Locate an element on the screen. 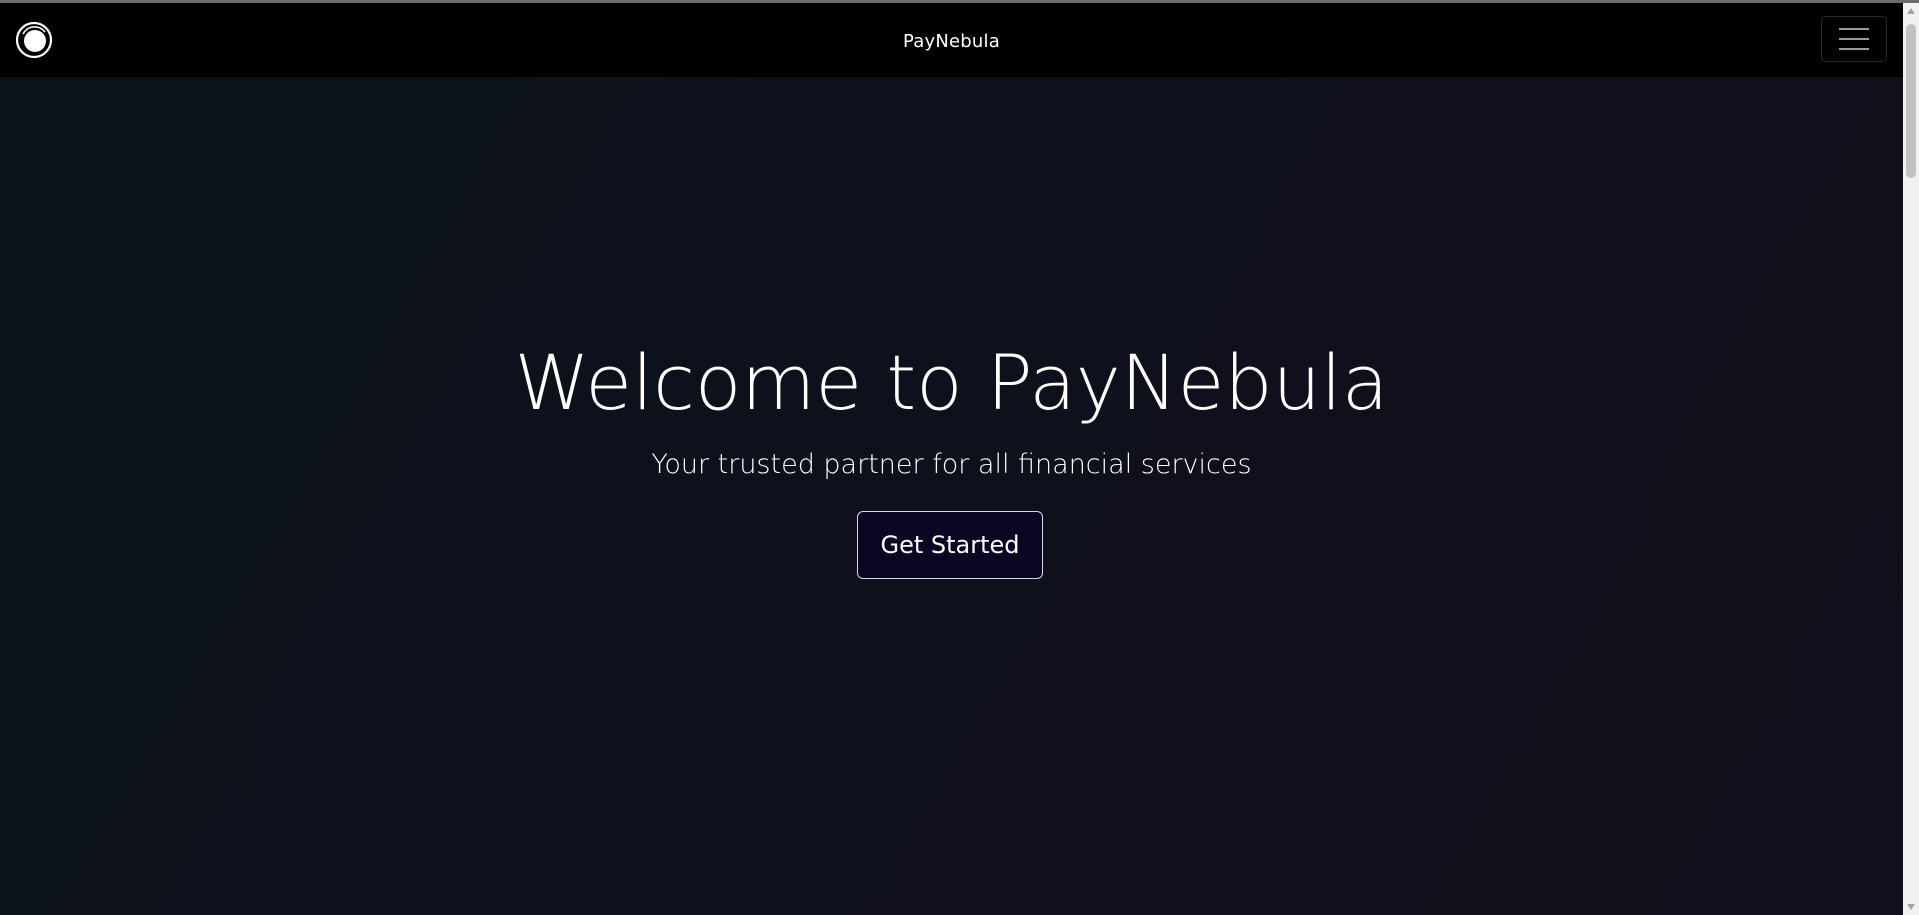 This screenshot has width=1919, height=915. hamburger-menu-icon is located at coordinates (1854, 39).